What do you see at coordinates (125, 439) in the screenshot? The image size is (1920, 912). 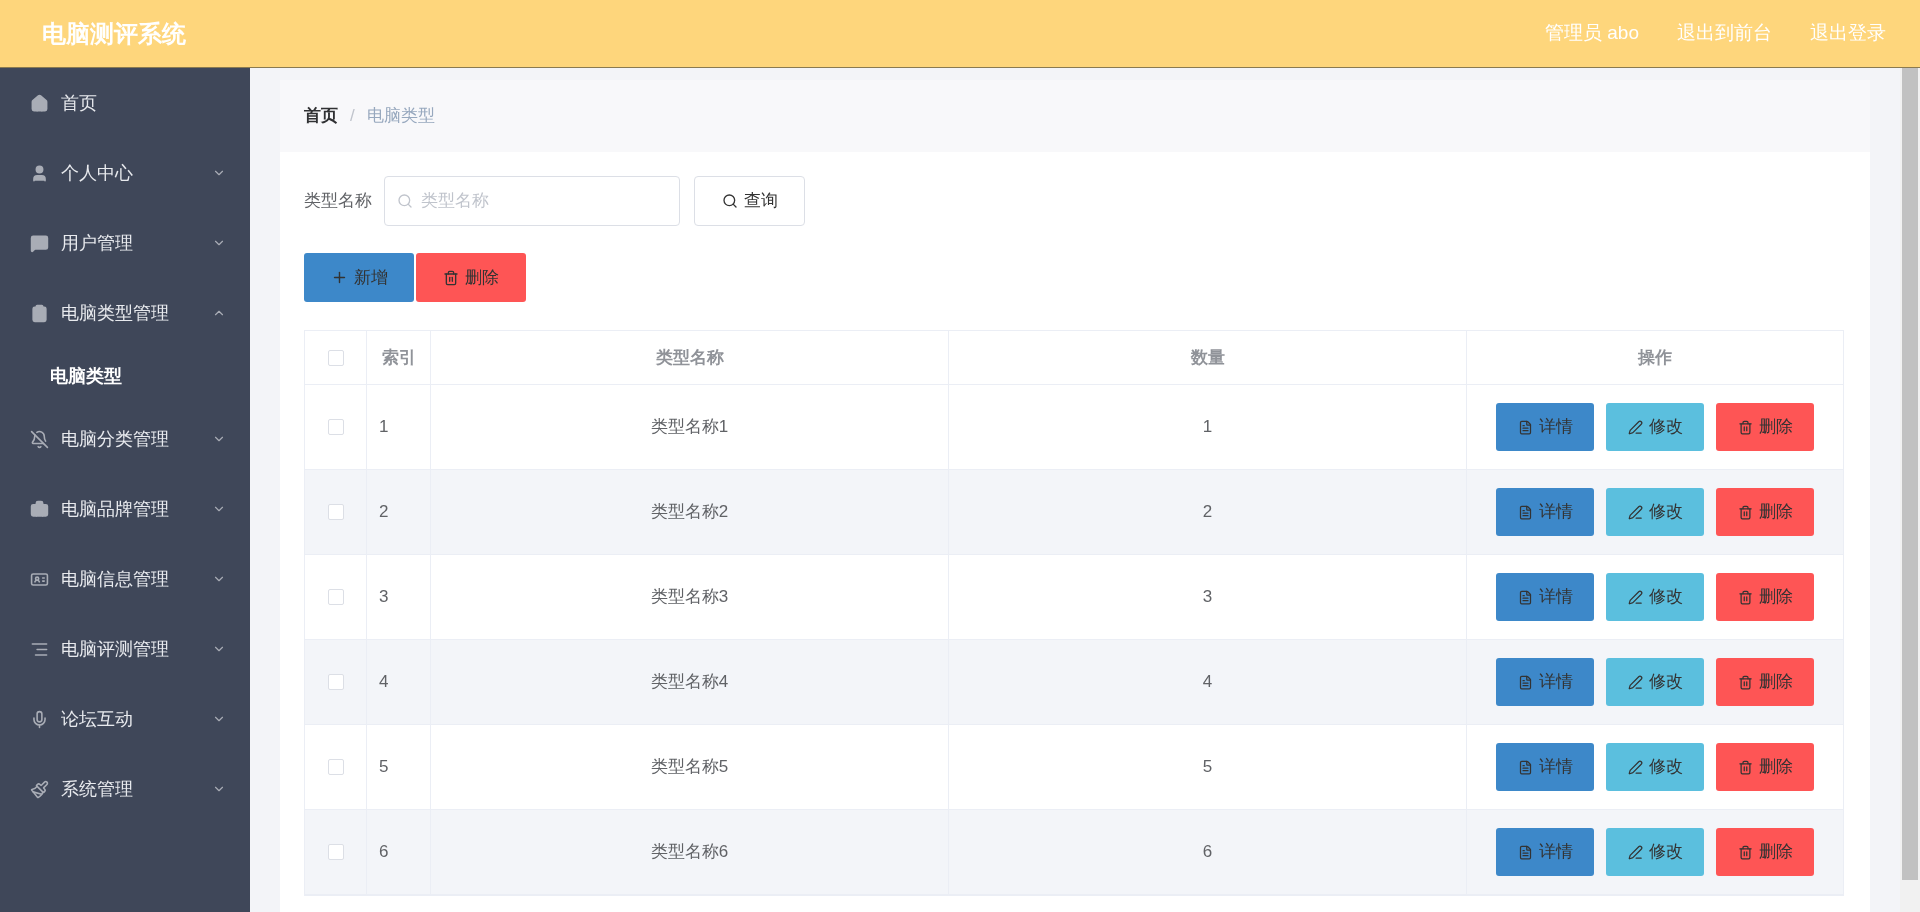 I see `sidebar-item: 电脑分类管理` at bounding box center [125, 439].